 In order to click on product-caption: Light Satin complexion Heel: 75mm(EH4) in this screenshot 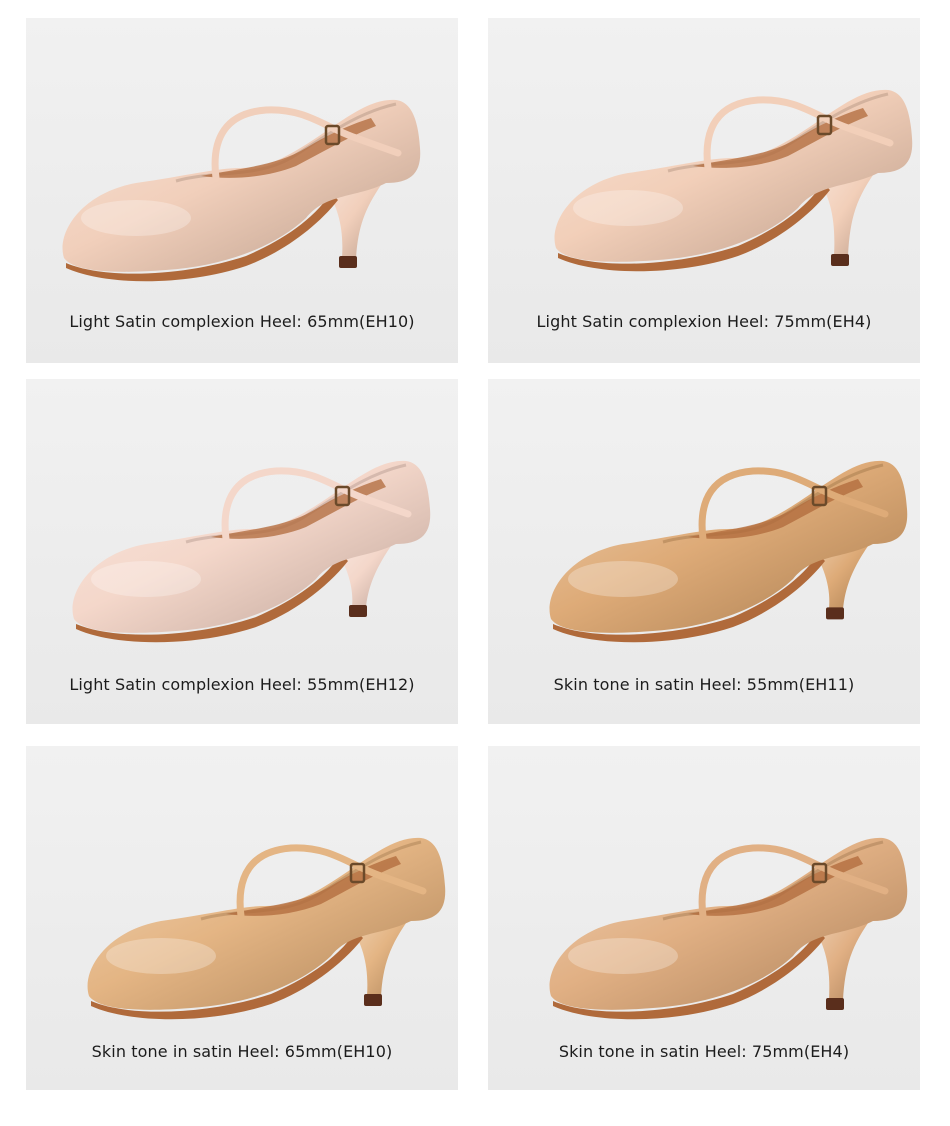, I will do `click(704, 321)`.